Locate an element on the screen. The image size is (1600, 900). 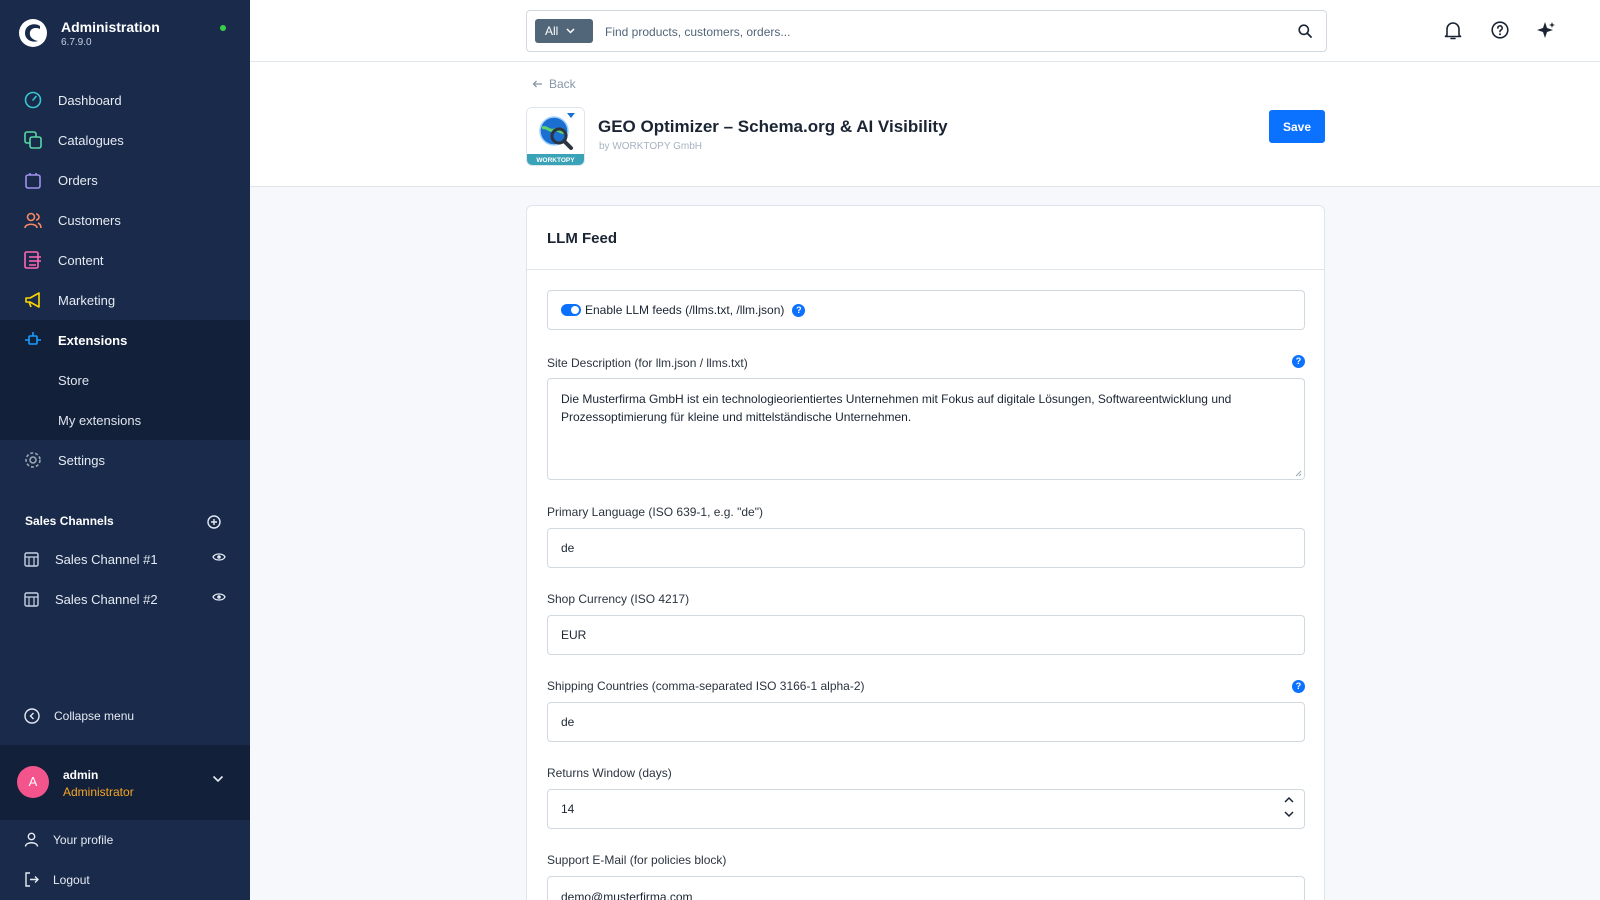
search-type-select: All is located at coordinates (564, 31).